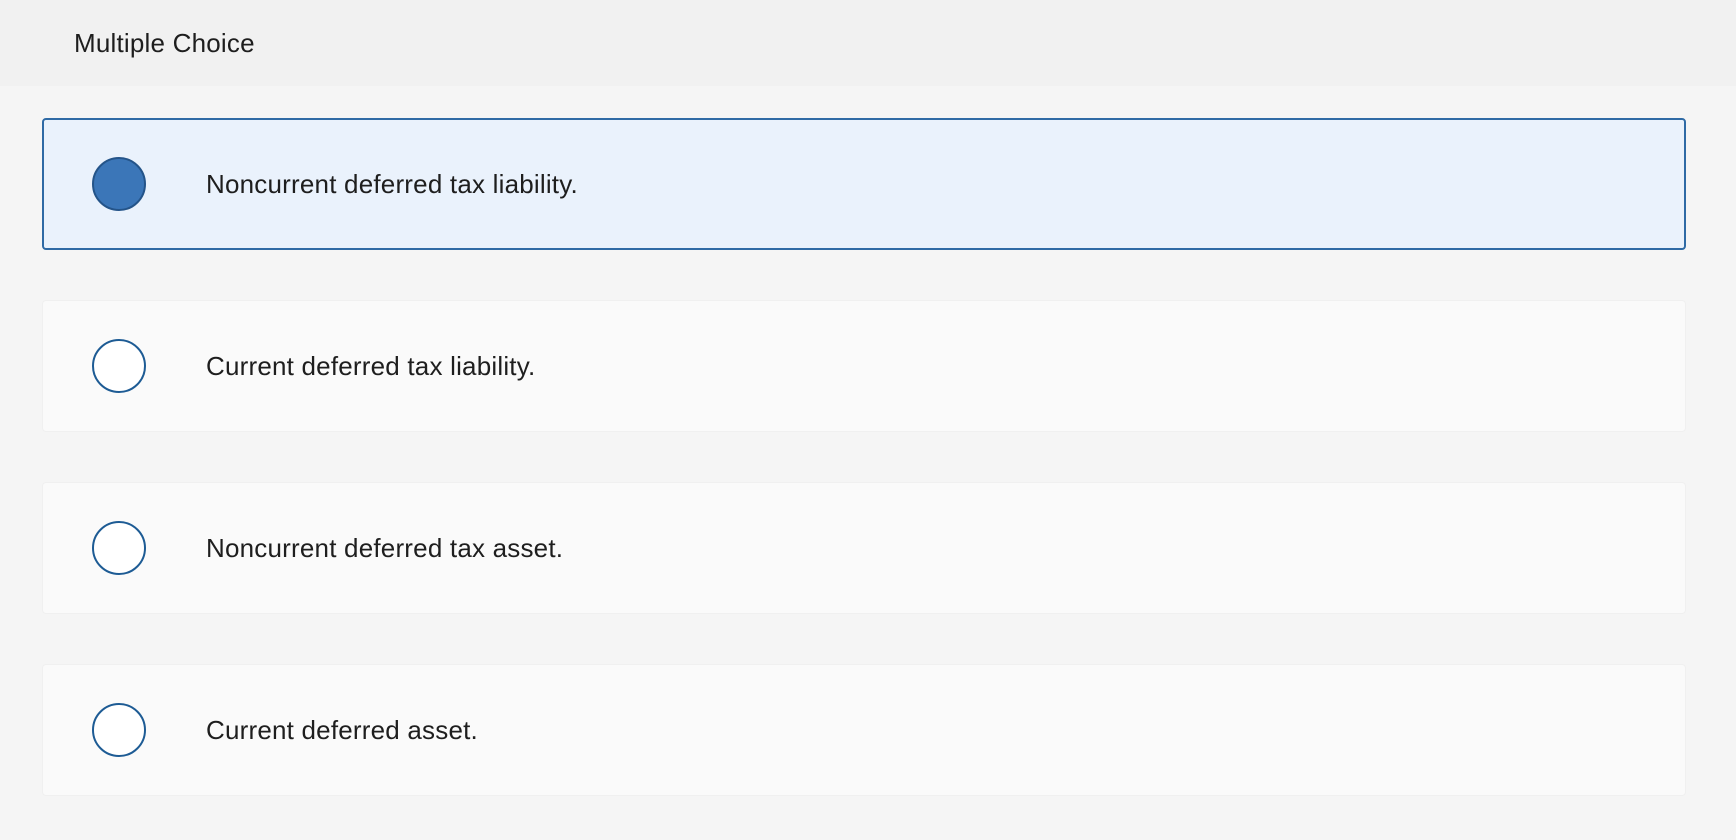 The image size is (1736, 840). Describe the element at coordinates (864, 184) in the screenshot. I see `answer-option-1: Noncurrent deferred tax liability.` at that location.